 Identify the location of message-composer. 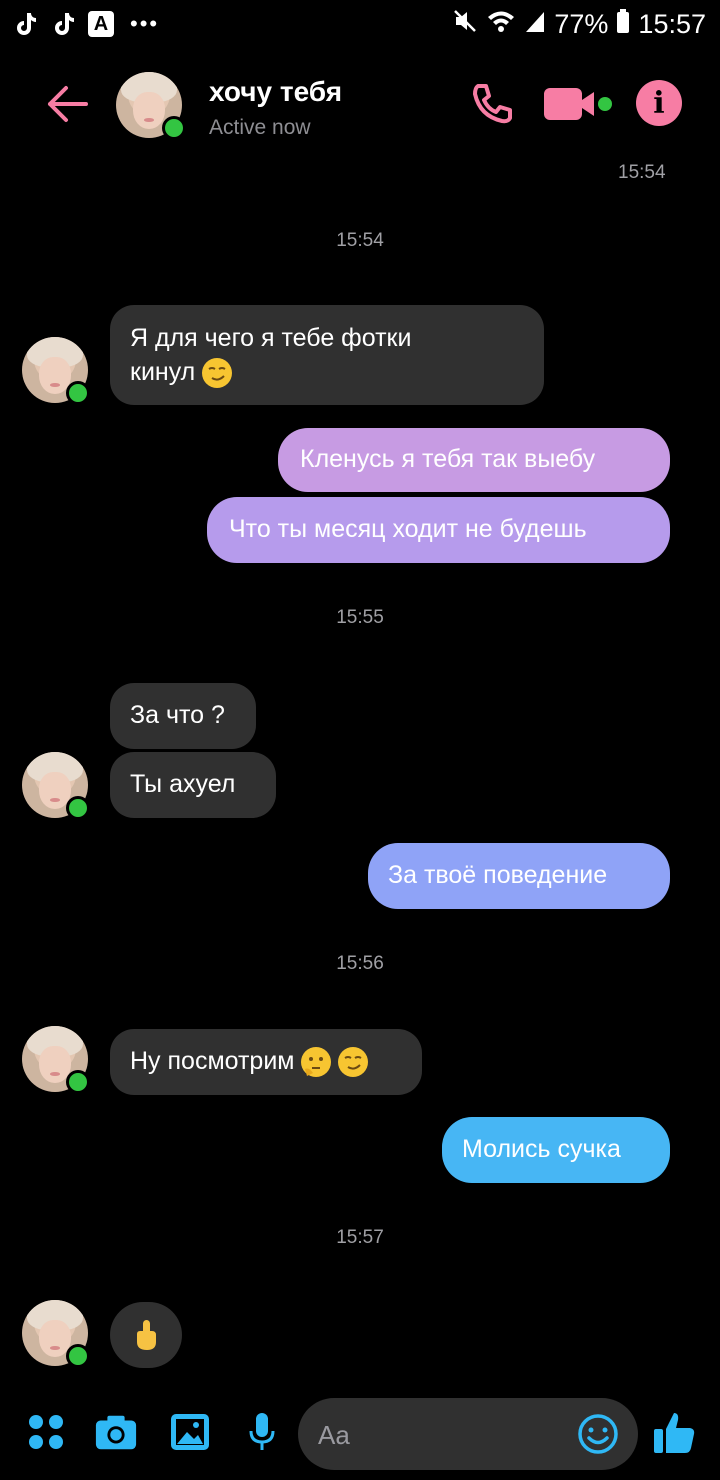
(468, 1434).